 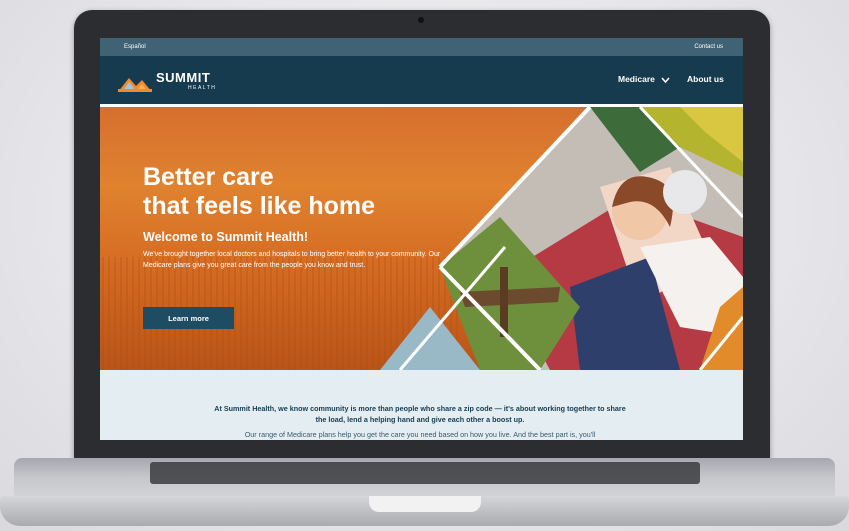 I want to click on logo: SUMMIT HEALTH, so click(x=178, y=82).